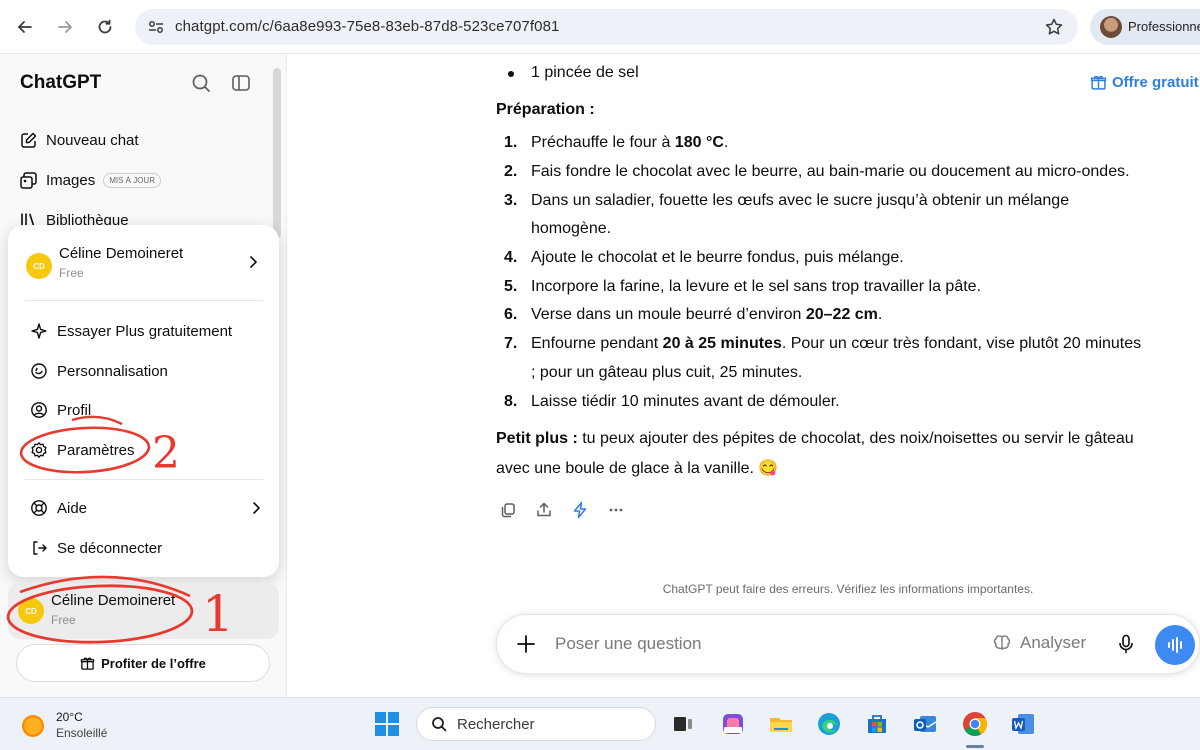 This screenshot has height=750, width=1200. Describe the element at coordinates (667, 372) in the screenshot. I see `step-text: ; pour un gâteau plus cuit, 25 minutes.` at that location.